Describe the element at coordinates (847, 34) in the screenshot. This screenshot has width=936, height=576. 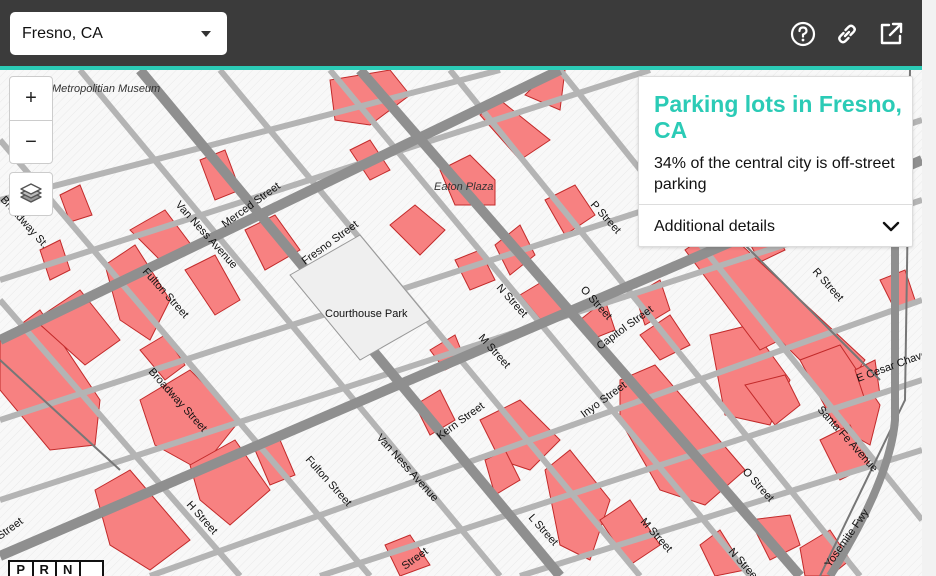
I see `link-icon` at that location.